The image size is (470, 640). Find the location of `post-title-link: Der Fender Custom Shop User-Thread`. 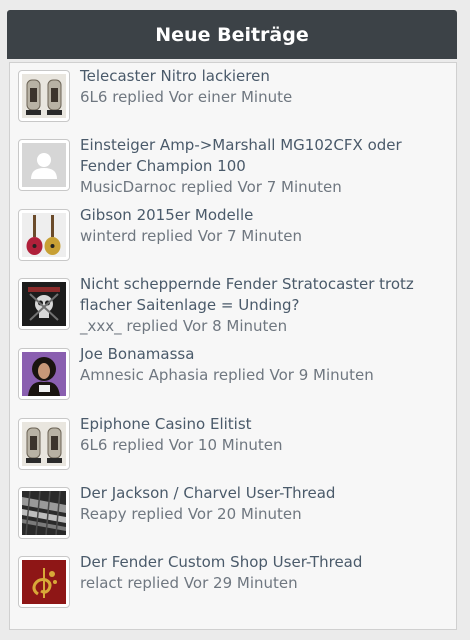

post-title-link: Der Fender Custom Shop User-Thread is located at coordinates (264, 562).